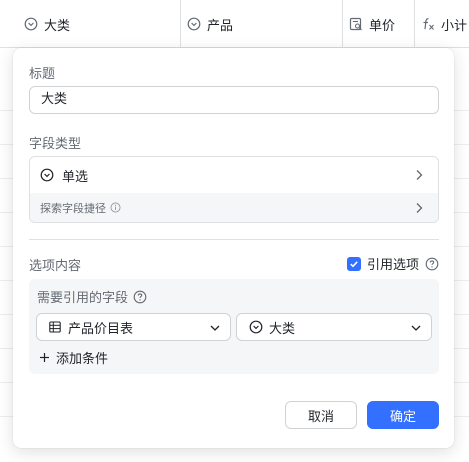  I want to click on confirm-button: 确定, so click(403, 415).